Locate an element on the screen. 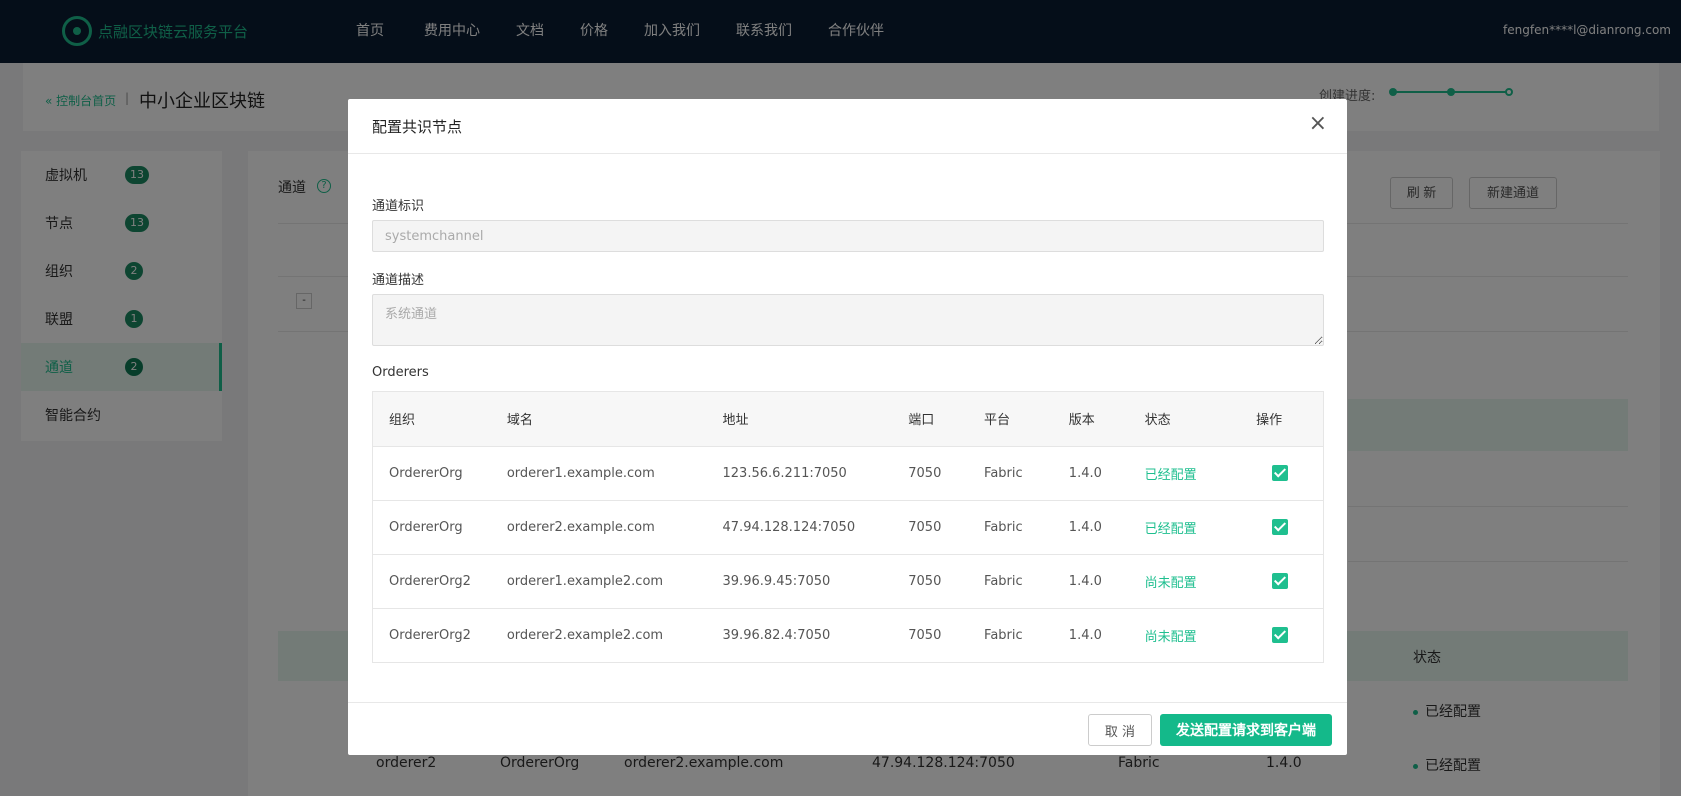  modal-header: 配置共识节点 × is located at coordinates (847, 126).